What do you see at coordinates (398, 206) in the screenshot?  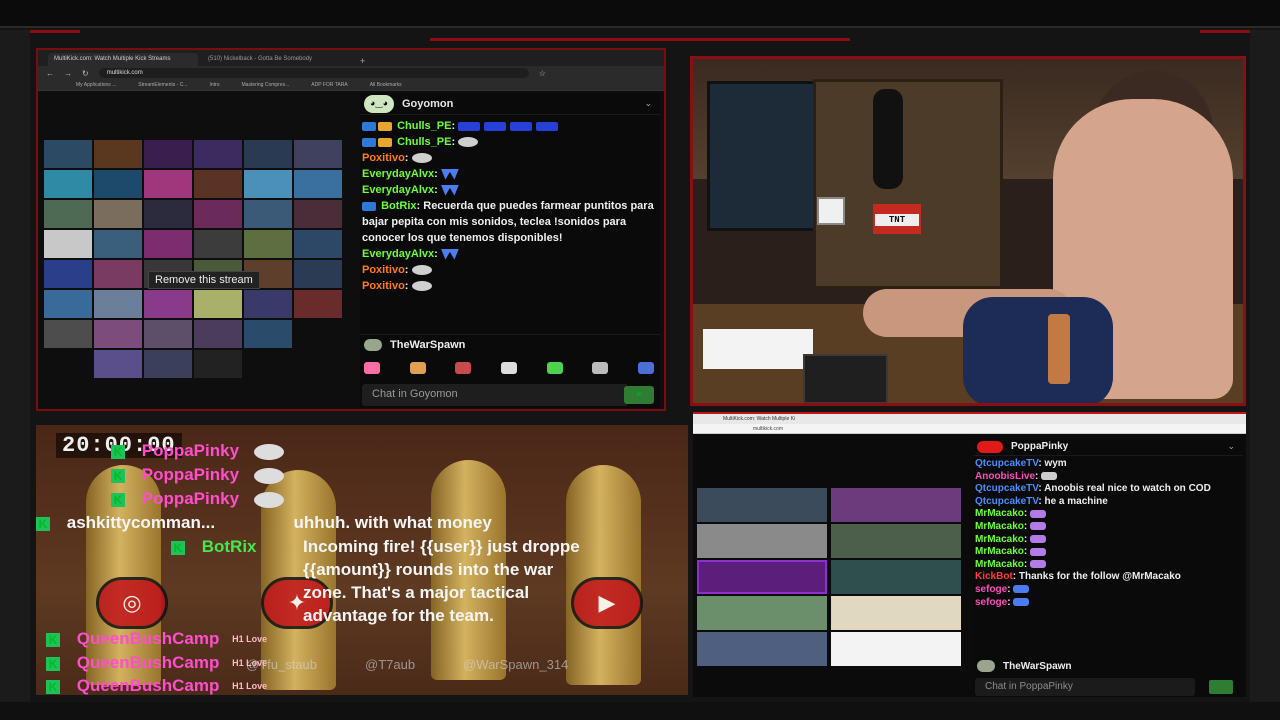 I see `chat-username: BotRix` at bounding box center [398, 206].